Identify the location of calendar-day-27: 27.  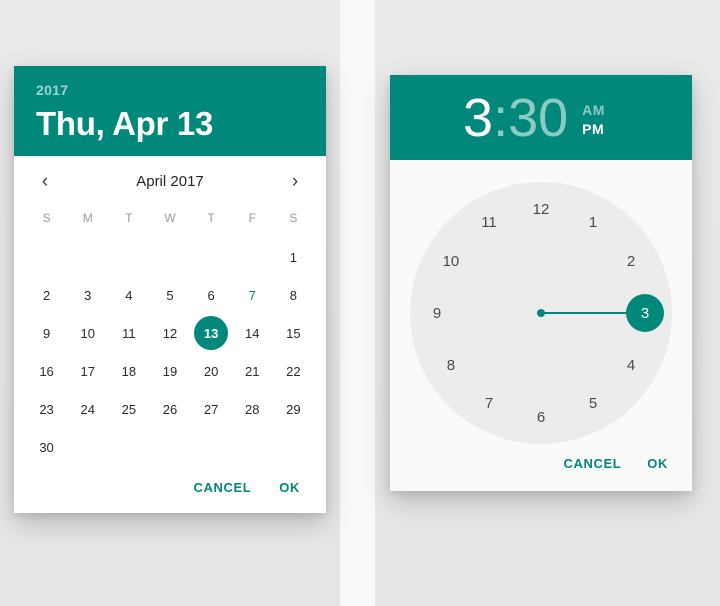
(211, 409).